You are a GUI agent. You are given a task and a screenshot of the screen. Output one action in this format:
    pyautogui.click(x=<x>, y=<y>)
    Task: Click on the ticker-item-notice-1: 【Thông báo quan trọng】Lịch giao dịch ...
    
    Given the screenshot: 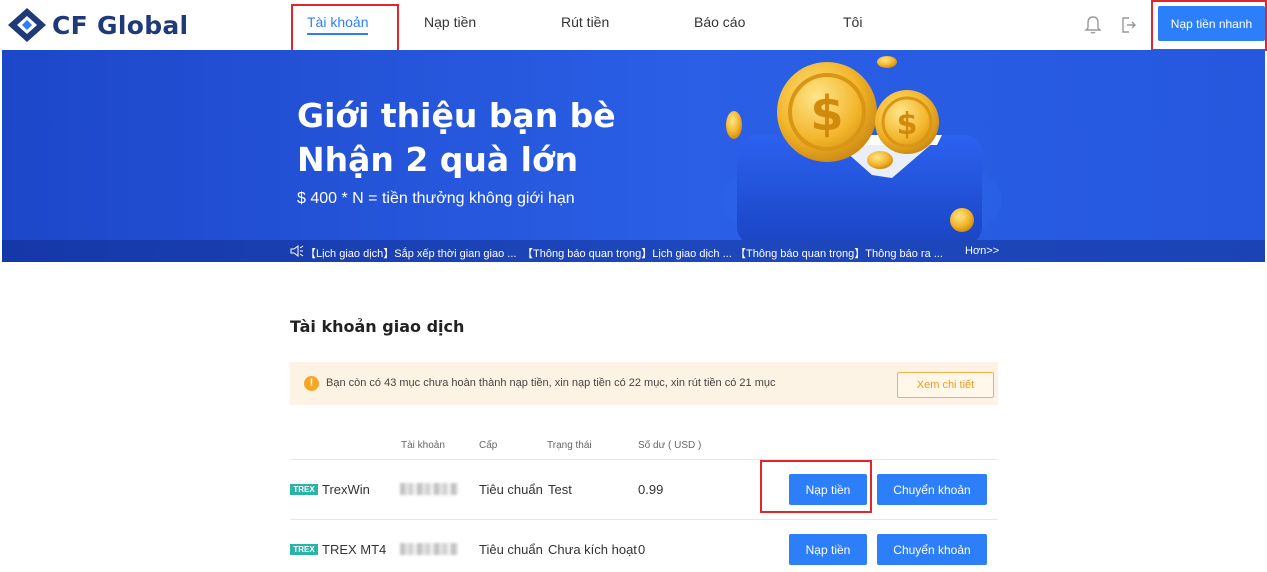 What is the action you would take?
    pyautogui.click(x=627, y=253)
    